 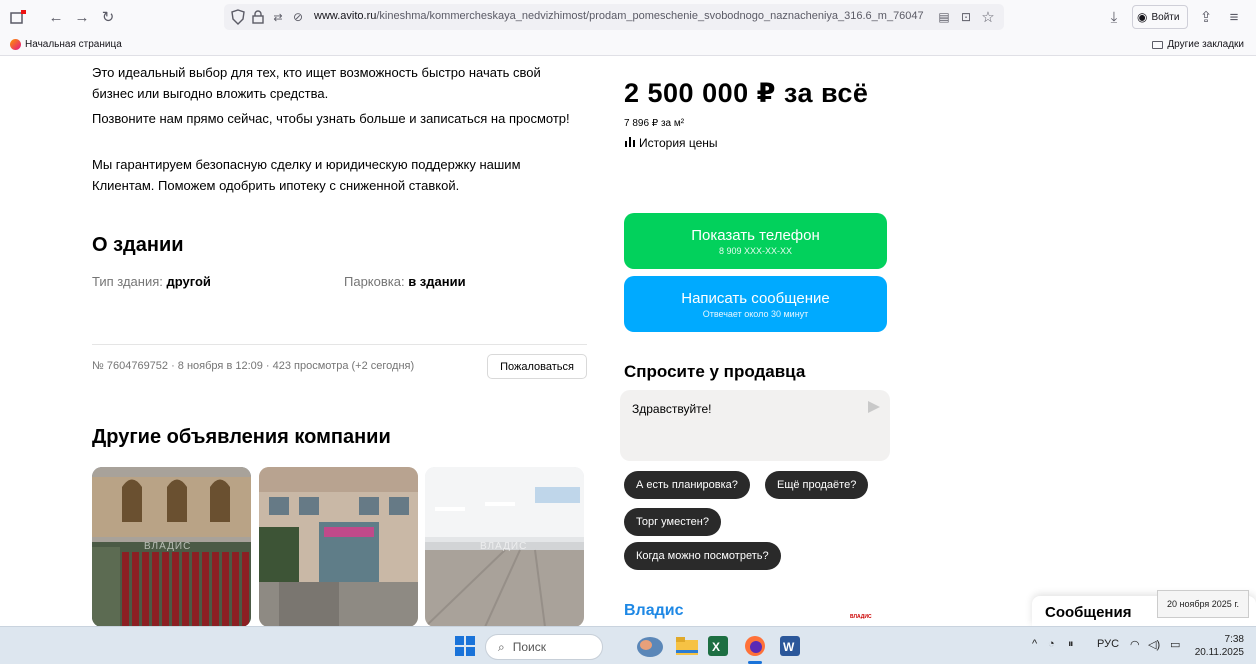 What do you see at coordinates (108, 17) in the screenshot?
I see `reload-icon: ↻` at bounding box center [108, 17].